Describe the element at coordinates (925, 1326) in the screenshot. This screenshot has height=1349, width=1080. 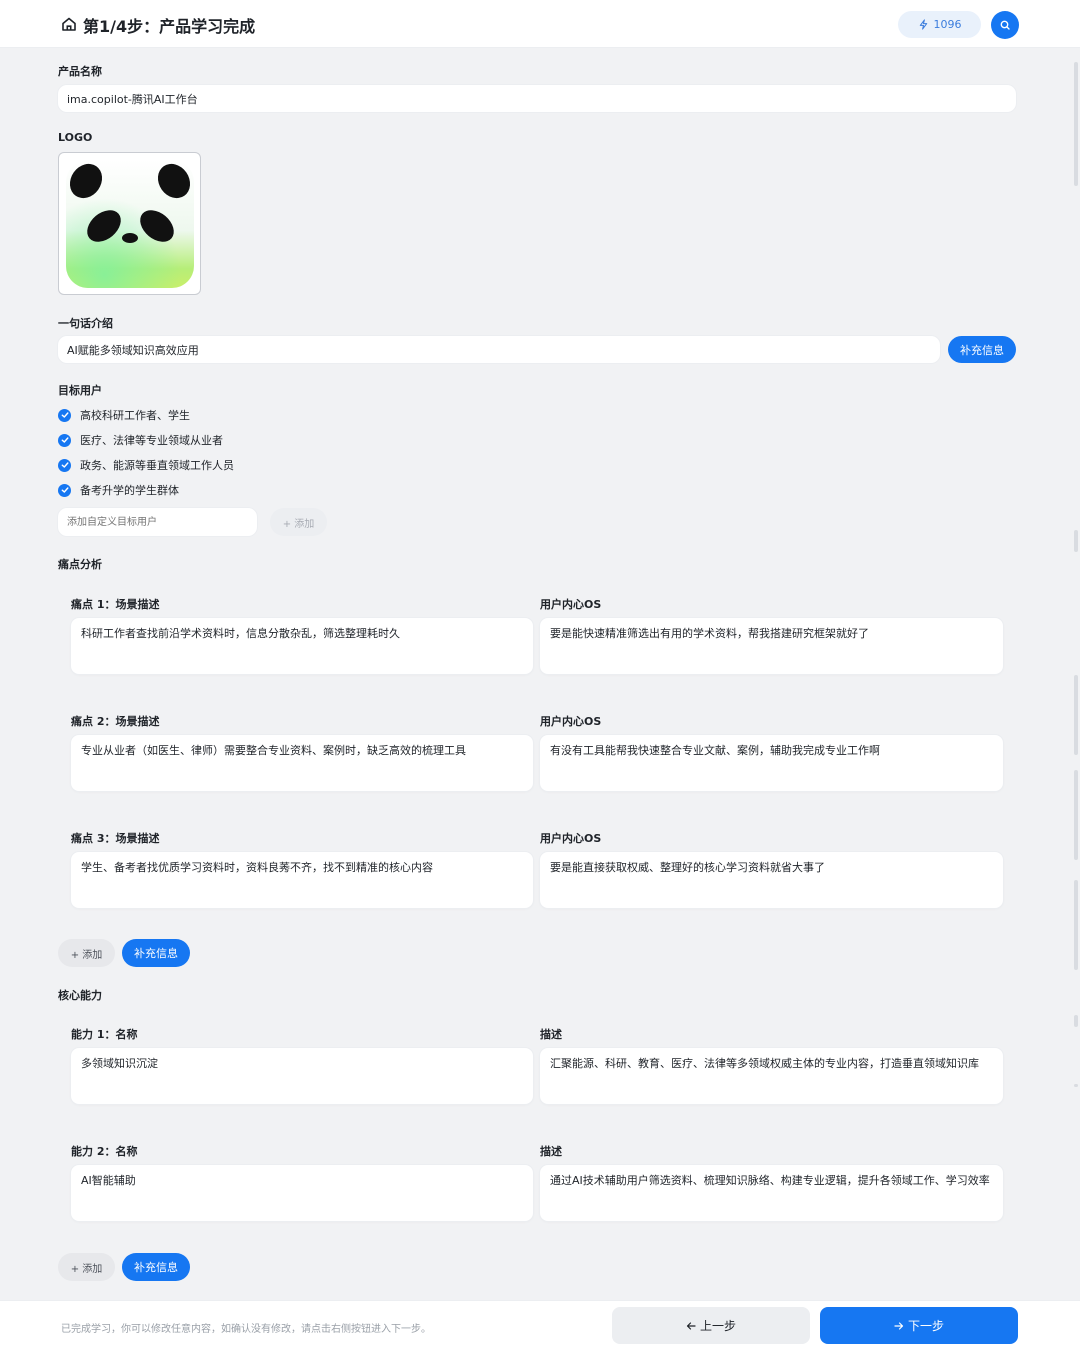
I see `next-step-label: 下一步` at that location.